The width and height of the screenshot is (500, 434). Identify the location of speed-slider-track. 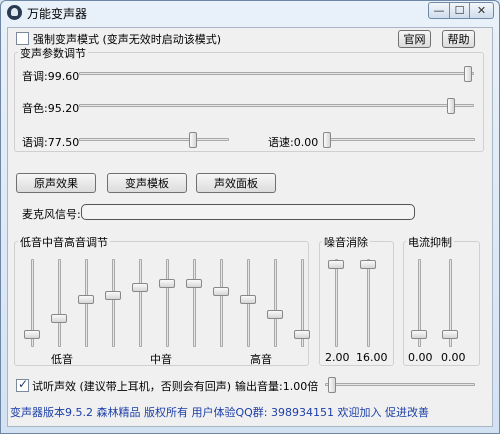
(399, 139).